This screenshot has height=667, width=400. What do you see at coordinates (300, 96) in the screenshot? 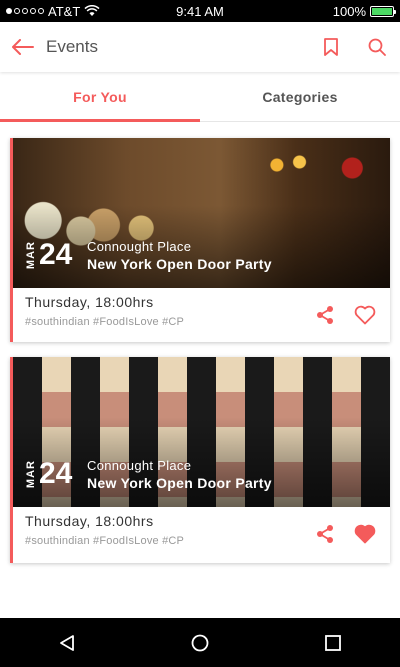
I see `tab-categories: Categories` at bounding box center [300, 96].